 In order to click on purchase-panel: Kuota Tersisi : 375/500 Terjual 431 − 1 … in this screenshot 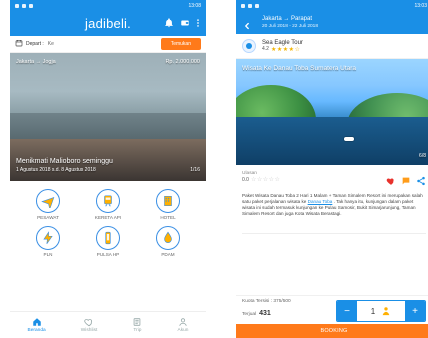, I will do `click(332, 309)`.